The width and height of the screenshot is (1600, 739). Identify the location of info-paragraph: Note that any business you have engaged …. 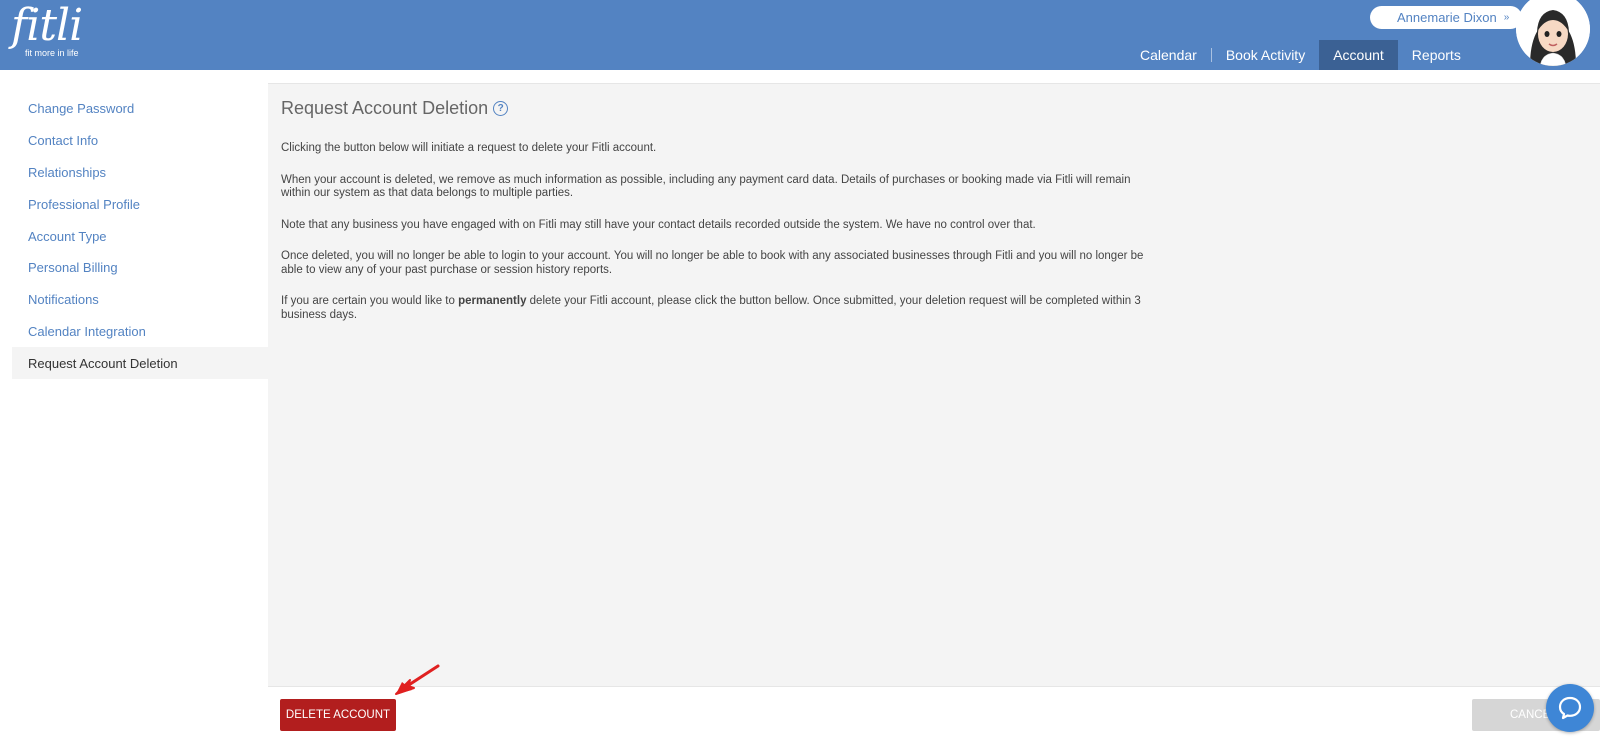
(658, 224).